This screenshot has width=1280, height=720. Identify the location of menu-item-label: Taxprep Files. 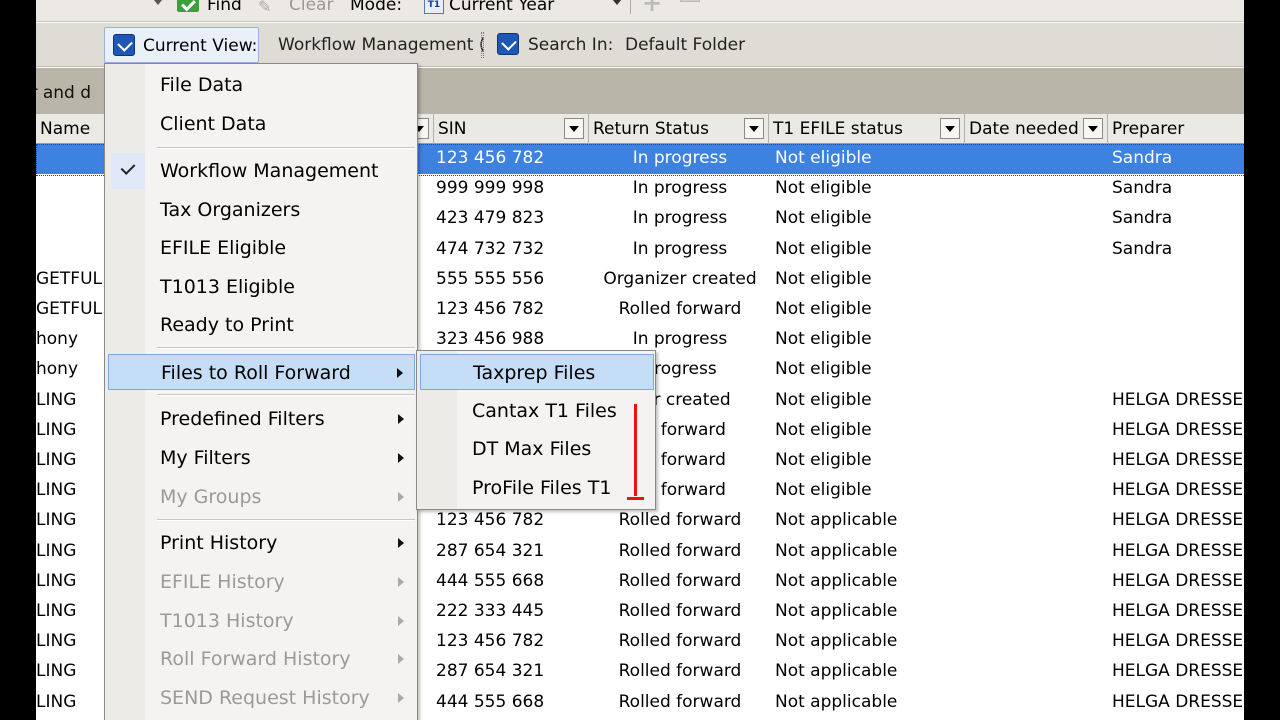
(534, 373).